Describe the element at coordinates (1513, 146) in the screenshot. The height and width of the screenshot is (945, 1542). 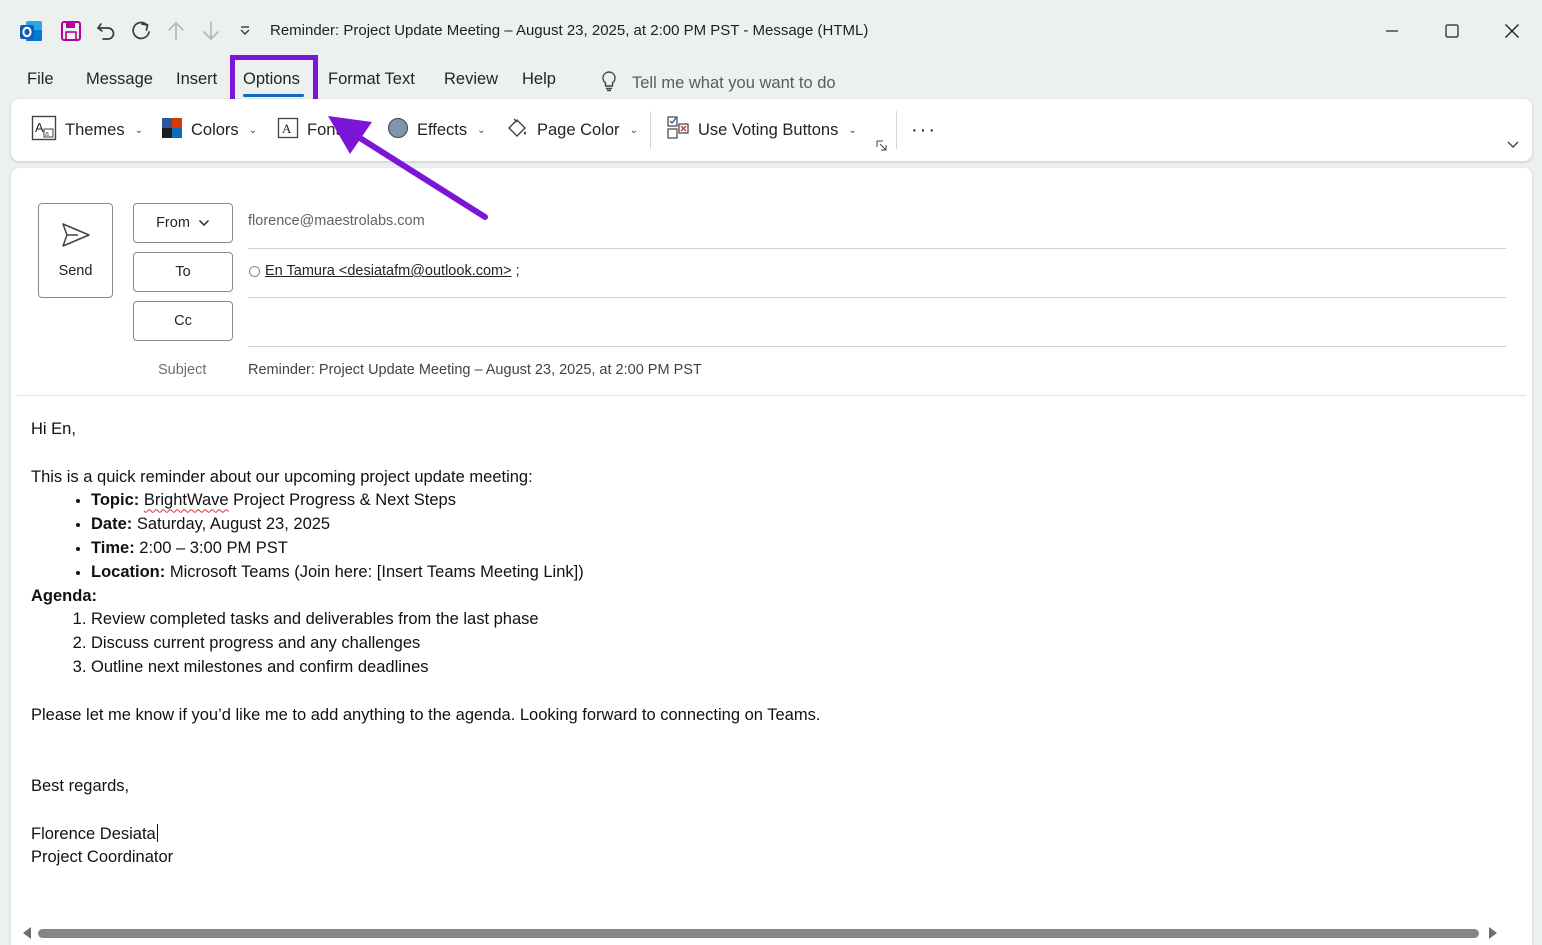
I see `collapse-ribbon-icon` at that location.